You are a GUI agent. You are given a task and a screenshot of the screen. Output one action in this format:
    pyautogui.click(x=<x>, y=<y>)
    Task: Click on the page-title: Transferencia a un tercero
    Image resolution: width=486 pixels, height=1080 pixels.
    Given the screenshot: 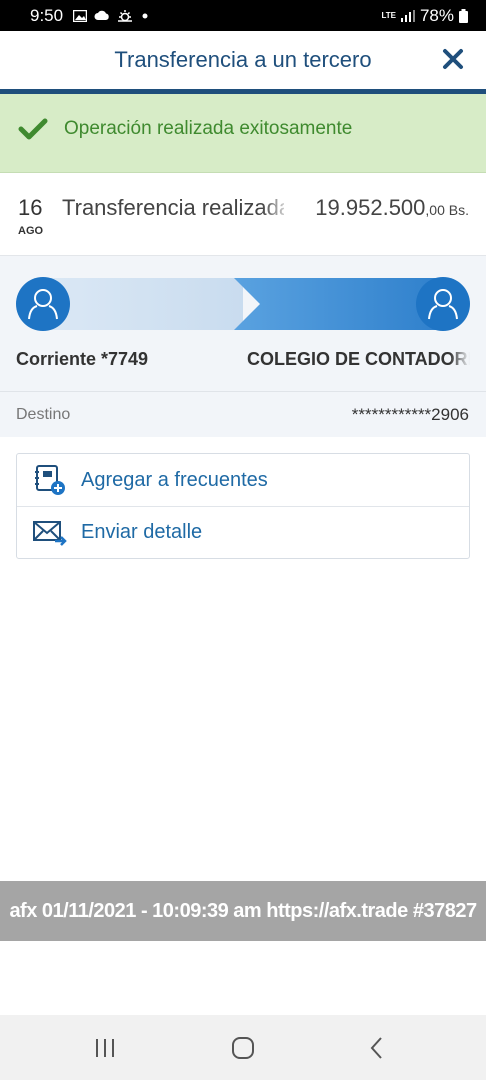 What is the action you would take?
    pyautogui.click(x=243, y=59)
    